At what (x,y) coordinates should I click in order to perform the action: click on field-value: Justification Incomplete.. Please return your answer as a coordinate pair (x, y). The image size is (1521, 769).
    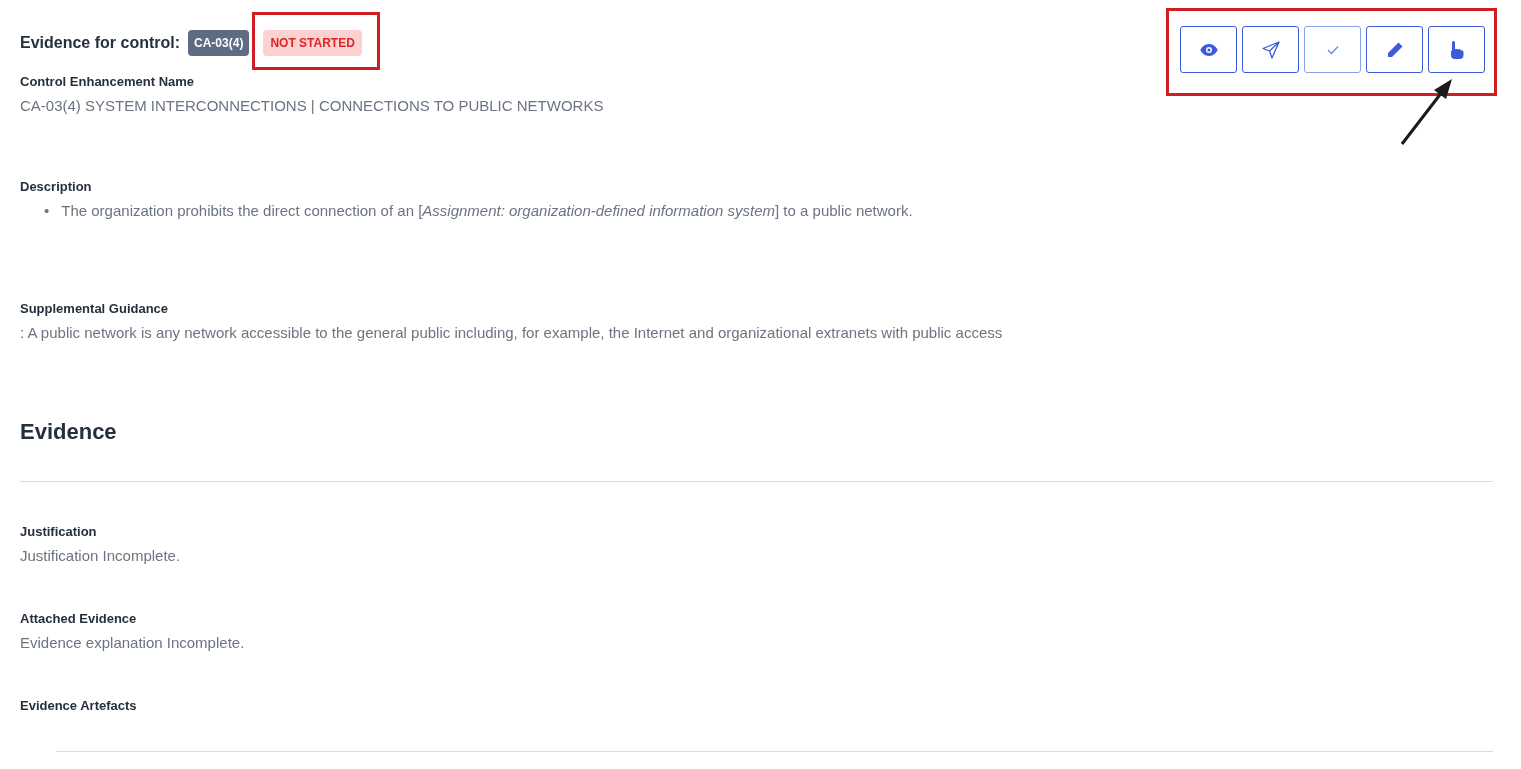
    Looking at the image, I should click on (101, 555).